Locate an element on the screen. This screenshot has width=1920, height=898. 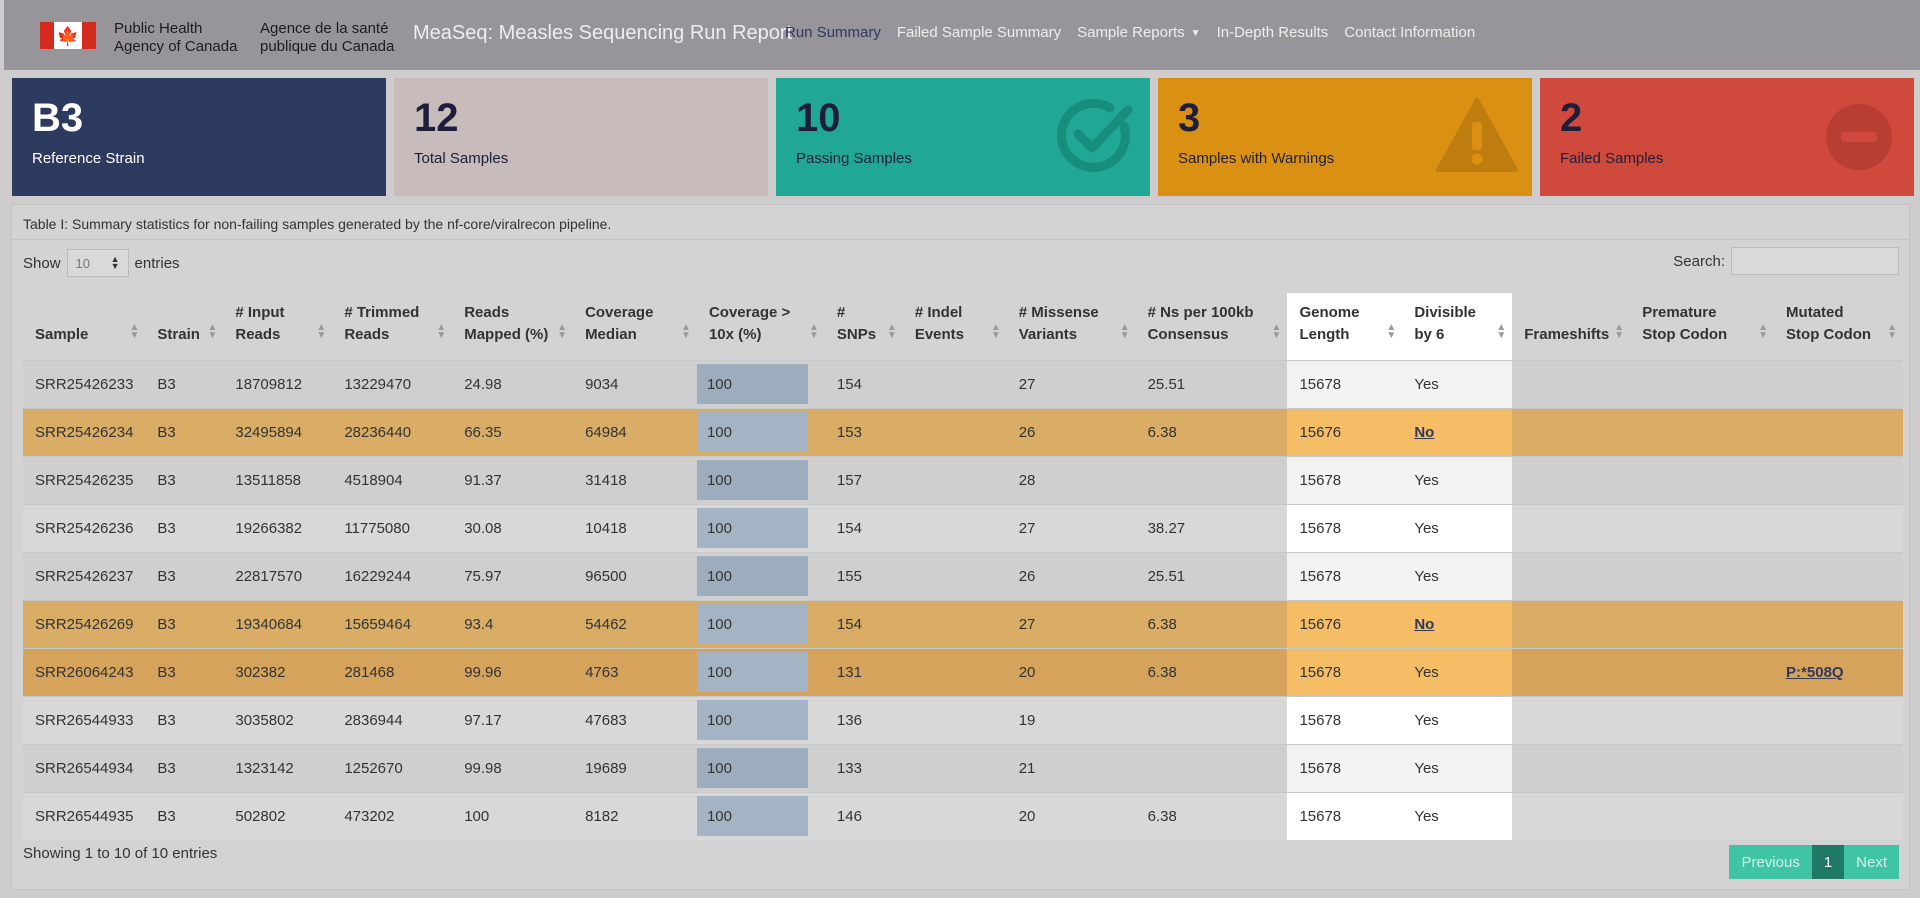
nav-contact-information: Contact Information is located at coordinates (1409, 32).